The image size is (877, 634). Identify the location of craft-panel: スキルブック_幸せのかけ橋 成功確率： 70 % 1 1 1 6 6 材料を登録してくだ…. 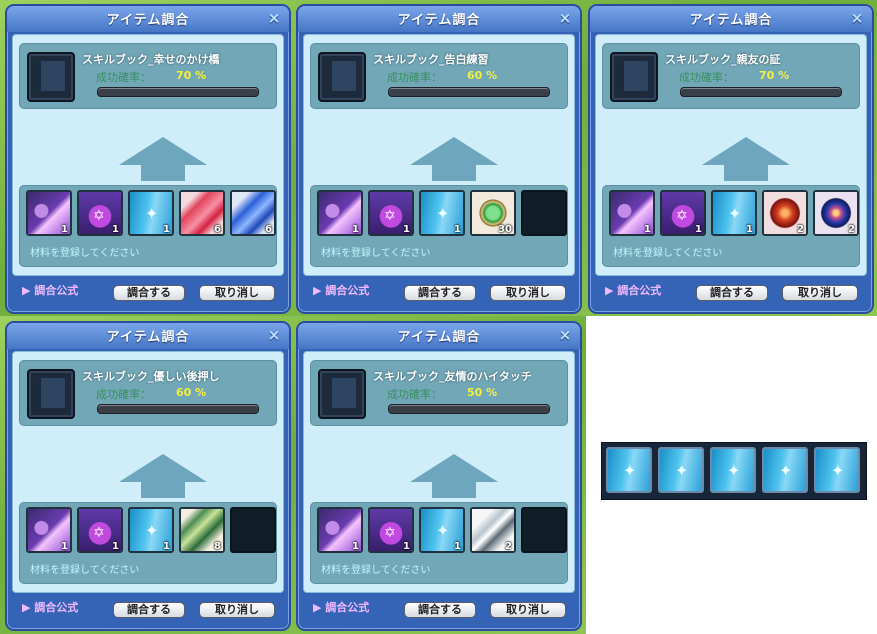
(148, 155).